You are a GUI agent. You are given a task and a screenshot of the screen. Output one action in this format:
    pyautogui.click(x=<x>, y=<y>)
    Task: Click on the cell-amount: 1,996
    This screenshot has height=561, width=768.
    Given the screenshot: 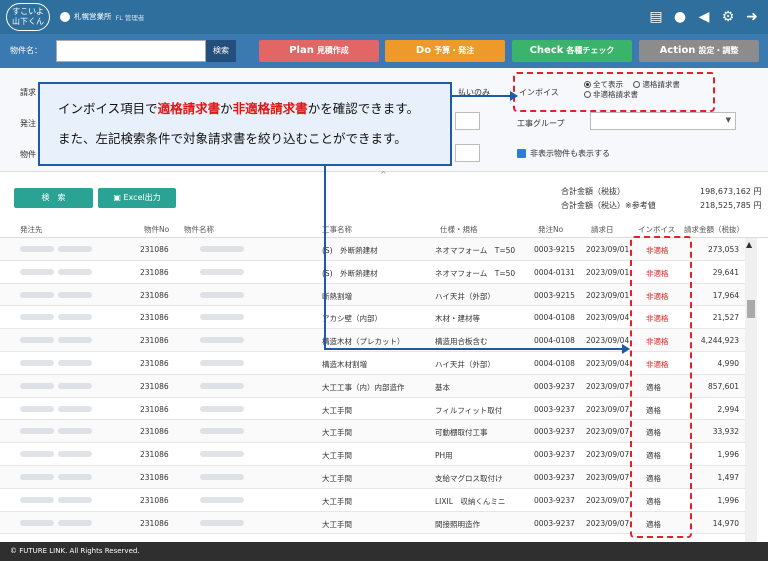 What is the action you would take?
    pyautogui.click(x=728, y=500)
    